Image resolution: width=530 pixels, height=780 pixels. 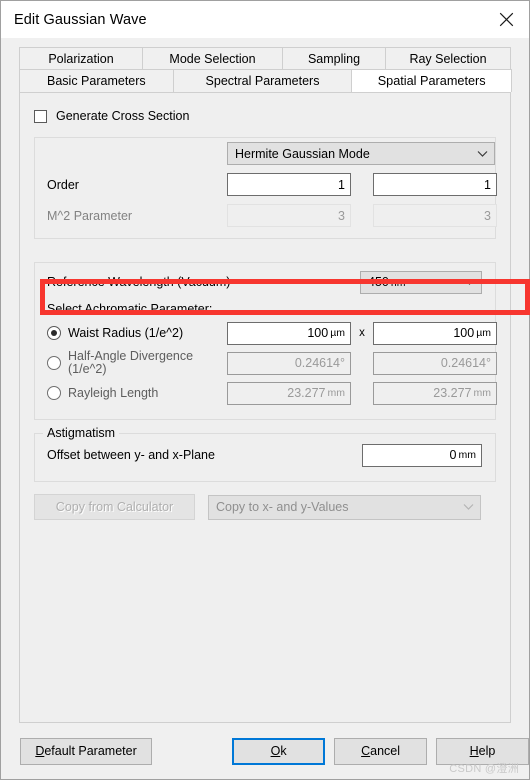 I want to click on waist-radius-row: Waist Radius (1/e^2) 100 µm x 100 µm, so click(x=266, y=333).